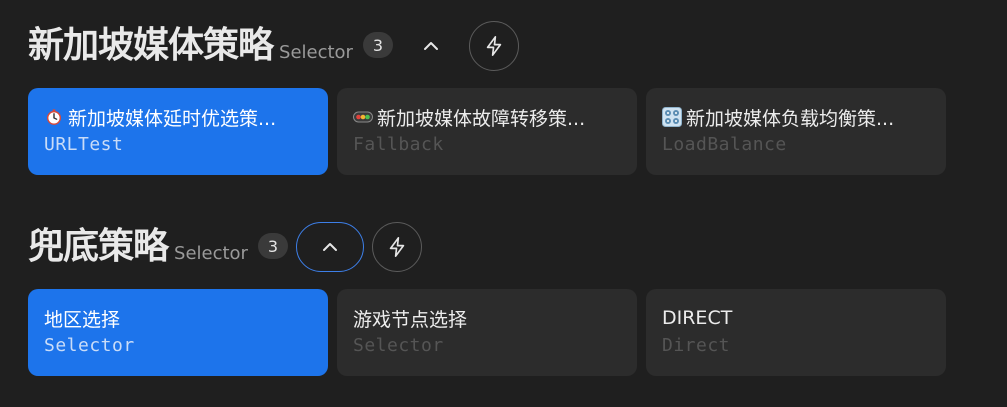  I want to click on group-header: 兜底策略 Selector 3, so click(508, 247).